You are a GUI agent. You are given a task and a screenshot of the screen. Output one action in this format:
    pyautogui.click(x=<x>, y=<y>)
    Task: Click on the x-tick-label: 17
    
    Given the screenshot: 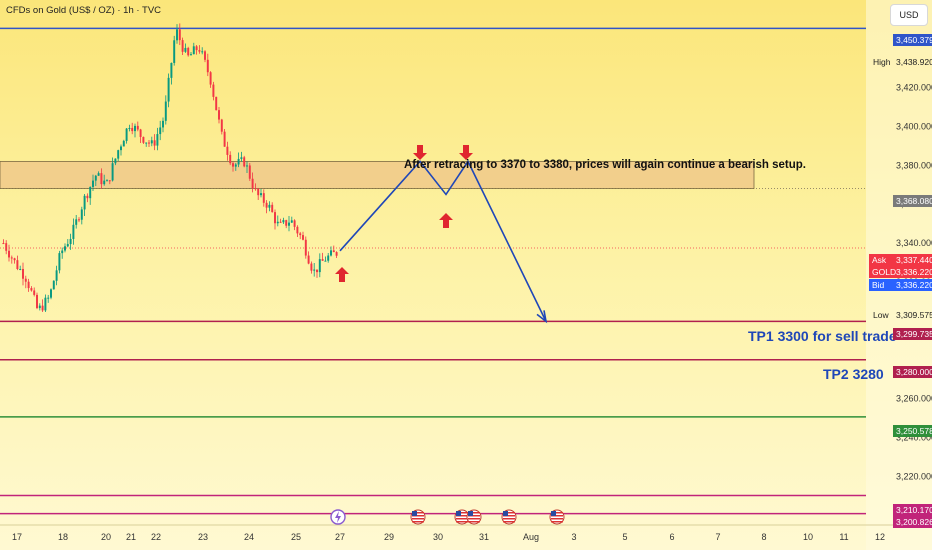 What is the action you would take?
    pyautogui.click(x=17, y=537)
    